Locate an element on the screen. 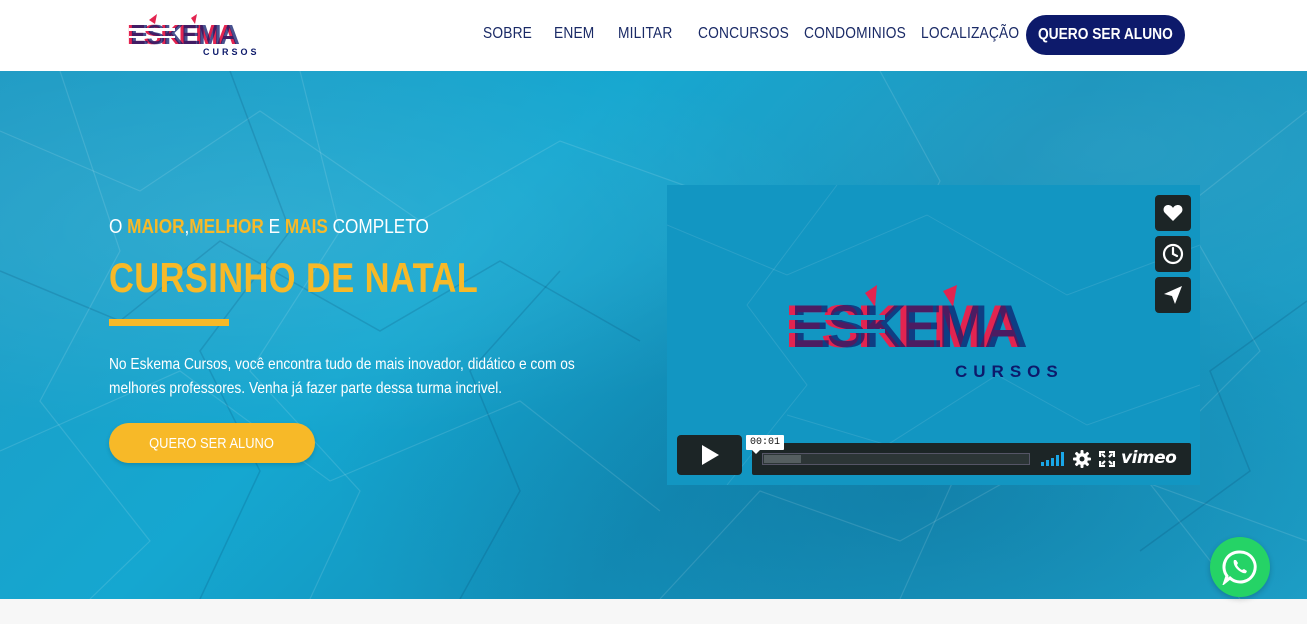  nav-item-sobre: SOBRE is located at coordinates (507, 34).